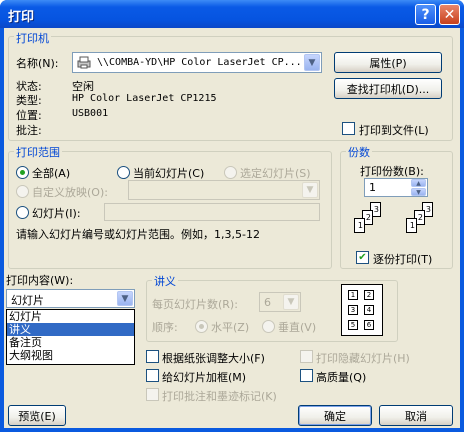 The image size is (464, 432). What do you see at coordinates (280, 302) in the screenshot?
I see `per-page-select: 6 ▼` at bounding box center [280, 302].